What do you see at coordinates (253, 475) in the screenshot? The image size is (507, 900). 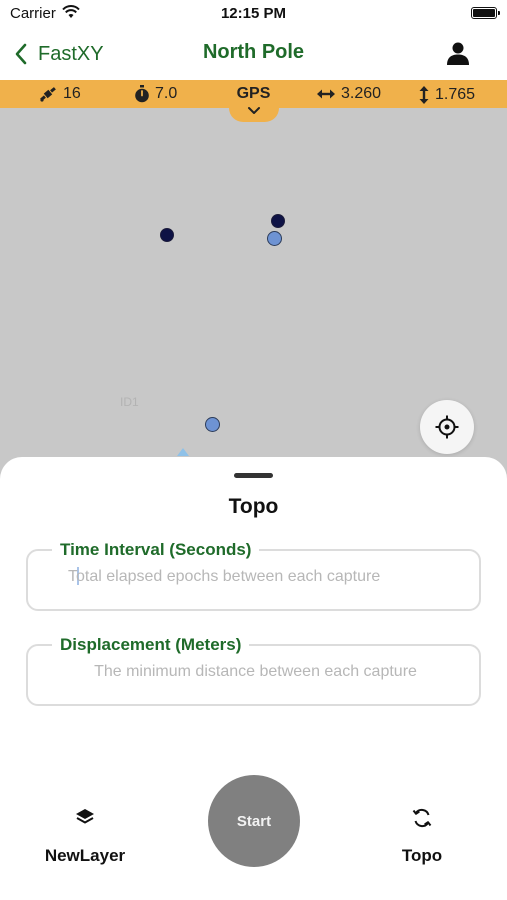 I see `sheet-drag-handle` at bounding box center [253, 475].